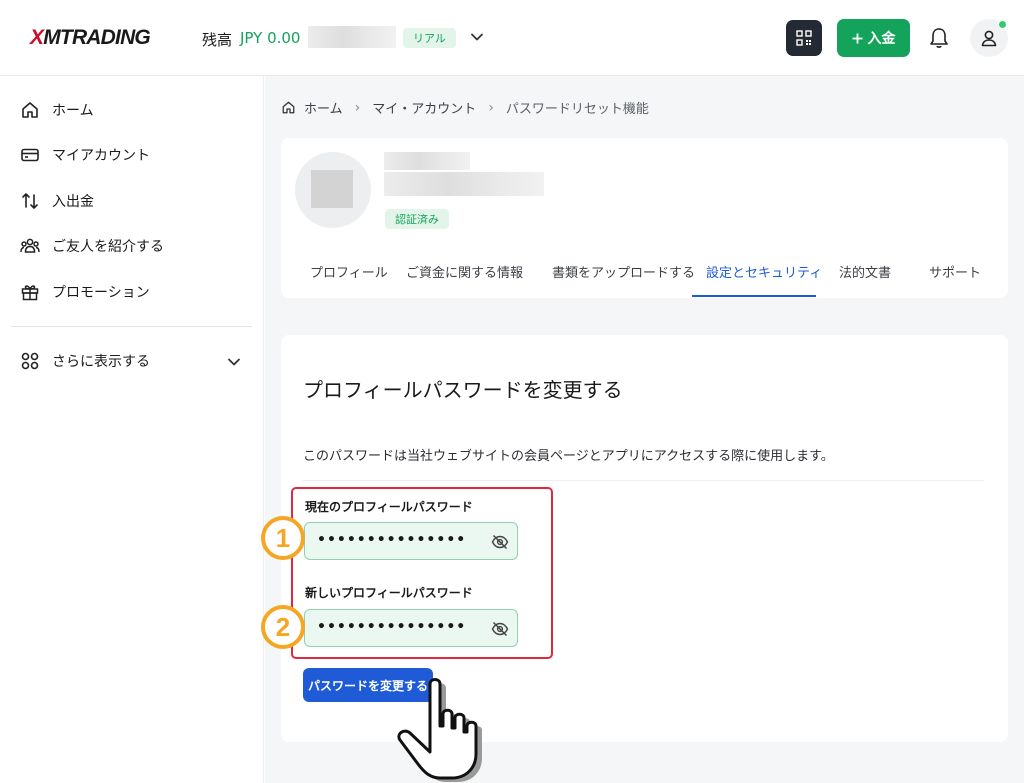 The image size is (1024, 783). I want to click on qr-code-button, so click(804, 38).